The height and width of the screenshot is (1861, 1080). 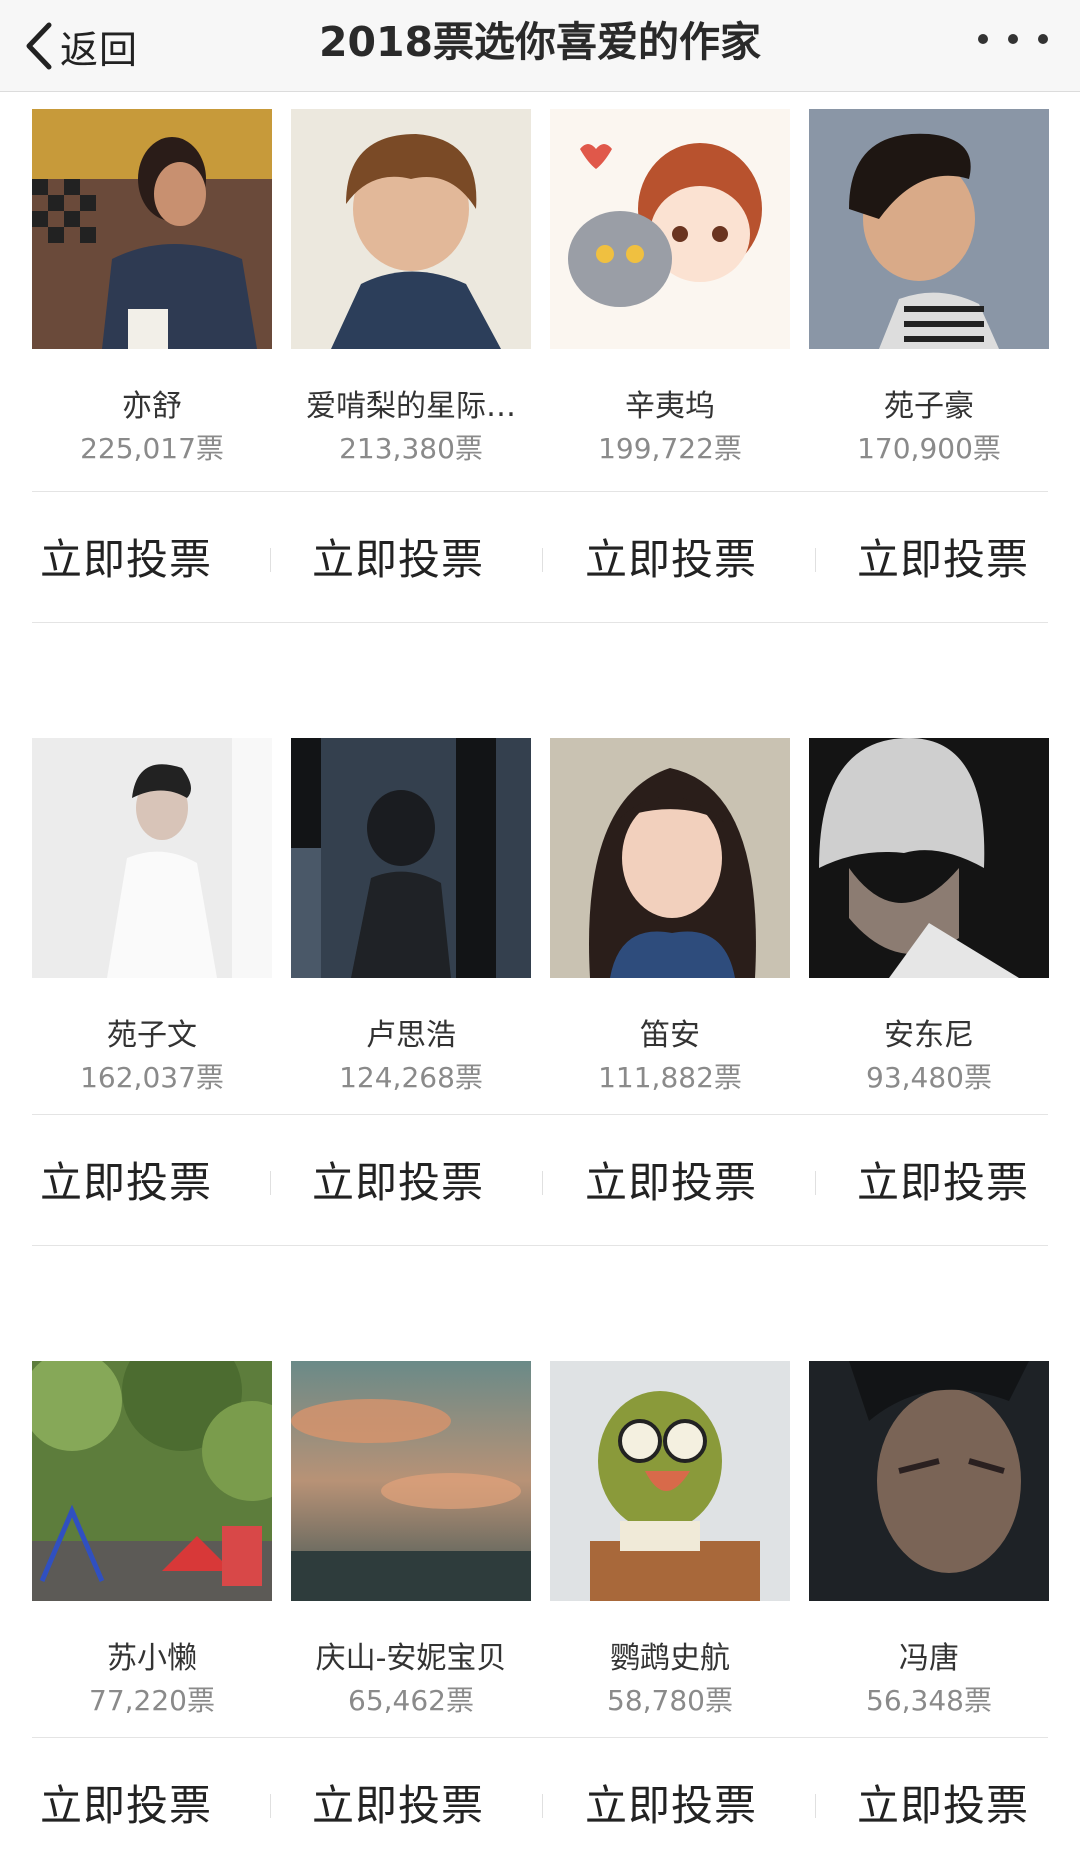 I want to click on vote-count: 213,380票, so click(x=411, y=448).